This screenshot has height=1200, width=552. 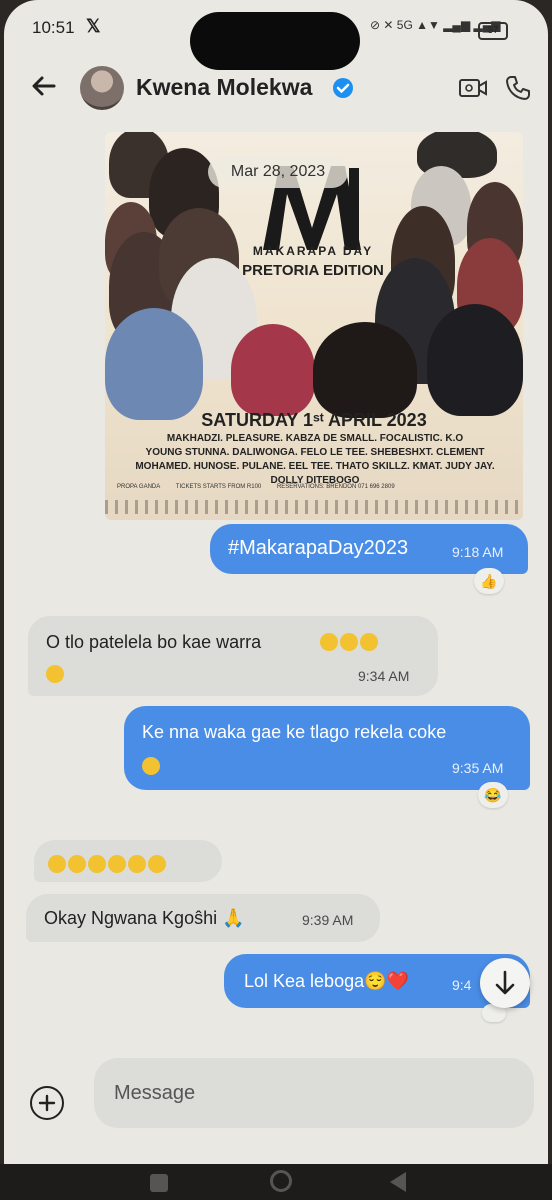 I want to click on contact-name: Kwena Molekwa, so click(x=224, y=87).